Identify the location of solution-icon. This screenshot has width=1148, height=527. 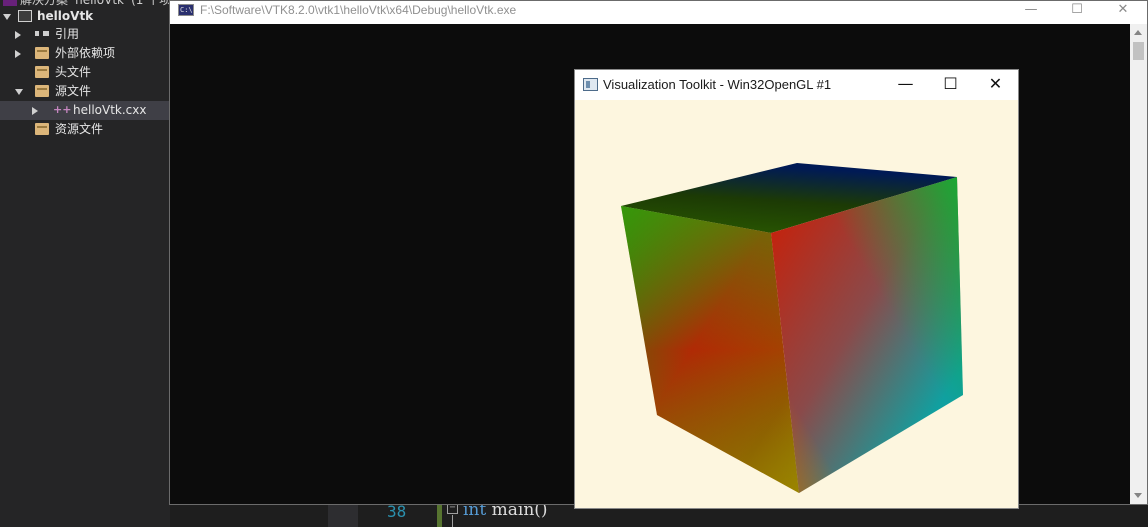
(10, 3).